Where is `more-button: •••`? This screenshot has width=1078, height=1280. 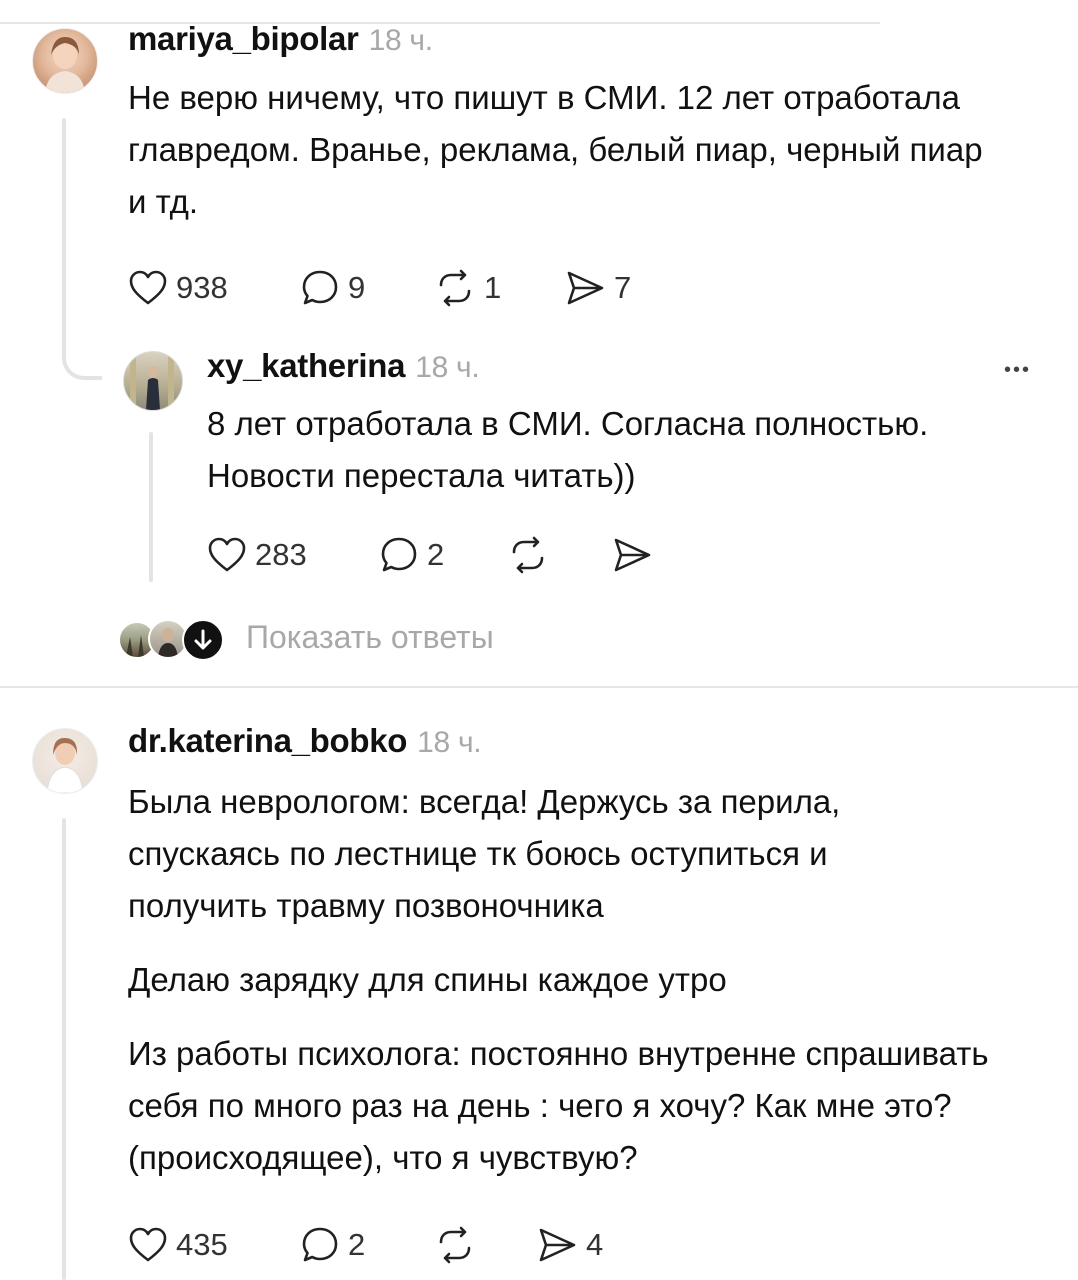 more-button: ••• is located at coordinates (1017, 365).